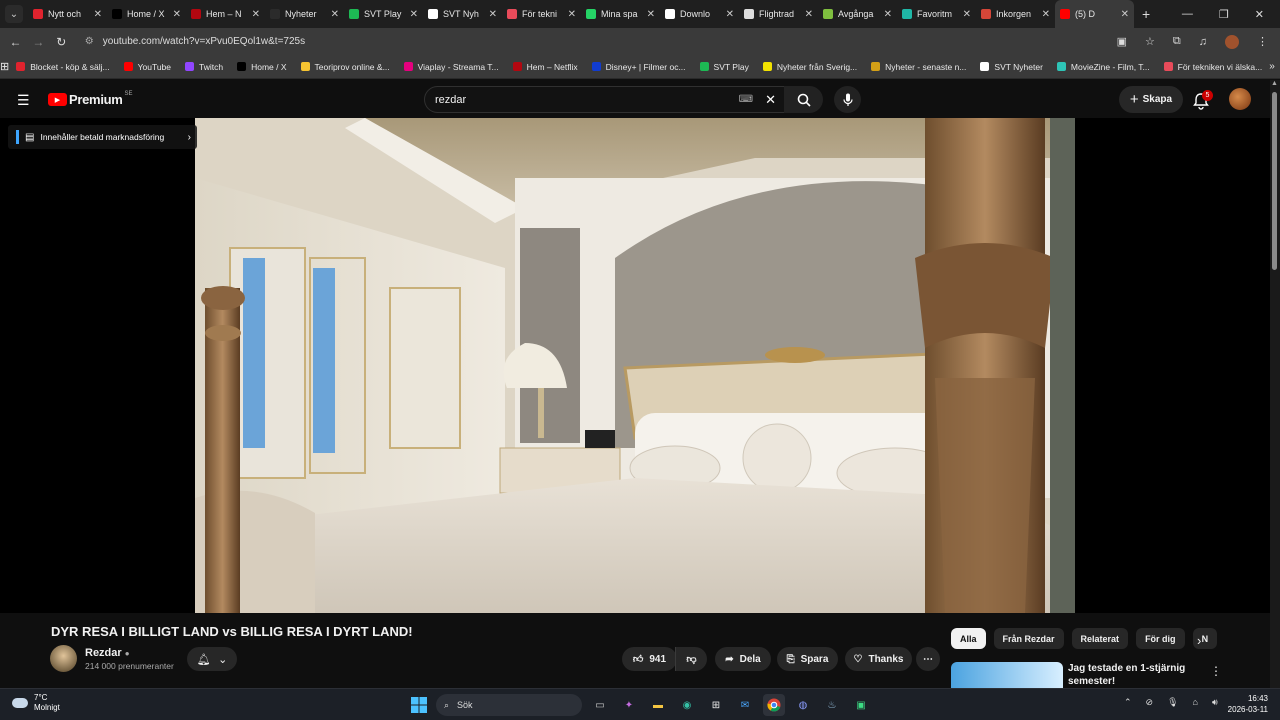 The image size is (1280, 720). Describe the element at coordinates (847, 99) in the screenshot. I see `voice-search-button` at that location.